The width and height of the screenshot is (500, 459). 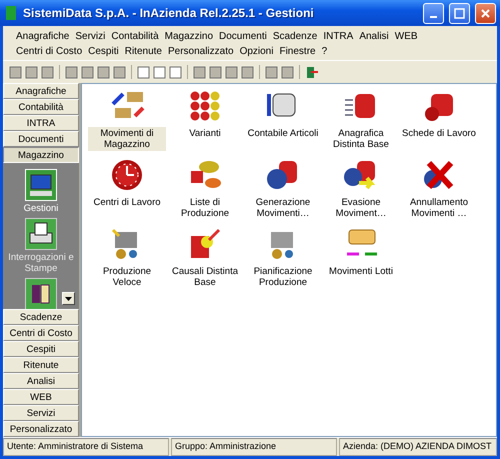 I want to click on sidebar-group-button: Documenti, so click(x=41, y=139).